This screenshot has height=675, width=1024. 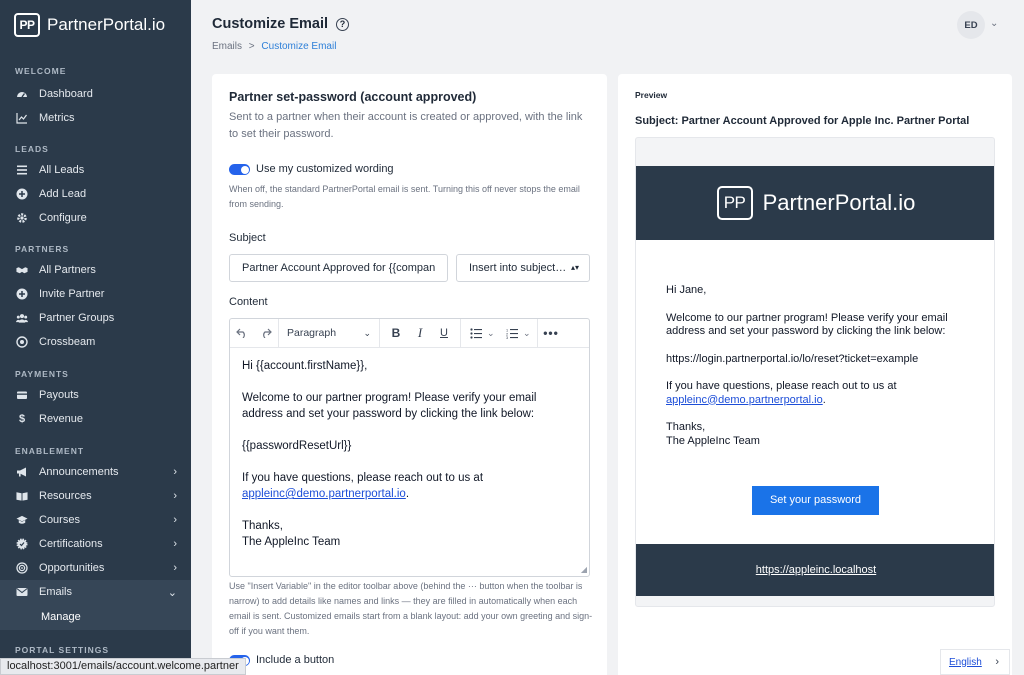 What do you see at coordinates (324, 494) in the screenshot?
I see `body-email-link: appleinc@demo.partnerportal.io` at bounding box center [324, 494].